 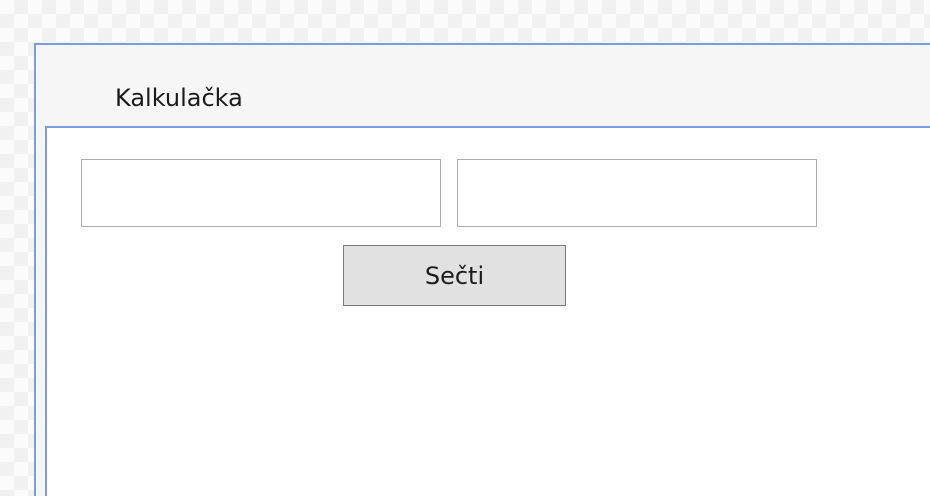 I want to click on add-button: Sečti, so click(x=454, y=275).